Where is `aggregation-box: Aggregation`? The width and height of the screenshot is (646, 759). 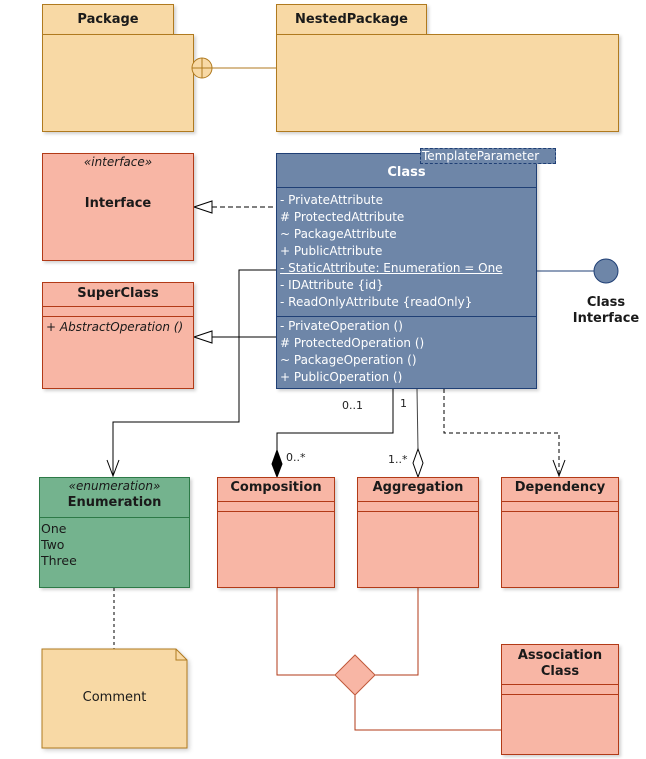
aggregation-box: Aggregation is located at coordinates (418, 532).